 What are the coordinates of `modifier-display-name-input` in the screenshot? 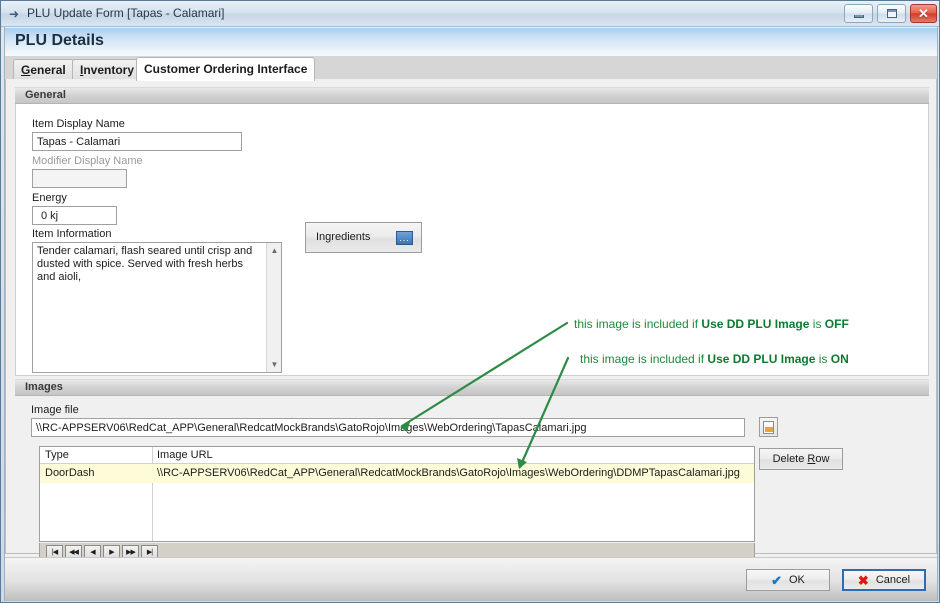 It's located at (79, 178).